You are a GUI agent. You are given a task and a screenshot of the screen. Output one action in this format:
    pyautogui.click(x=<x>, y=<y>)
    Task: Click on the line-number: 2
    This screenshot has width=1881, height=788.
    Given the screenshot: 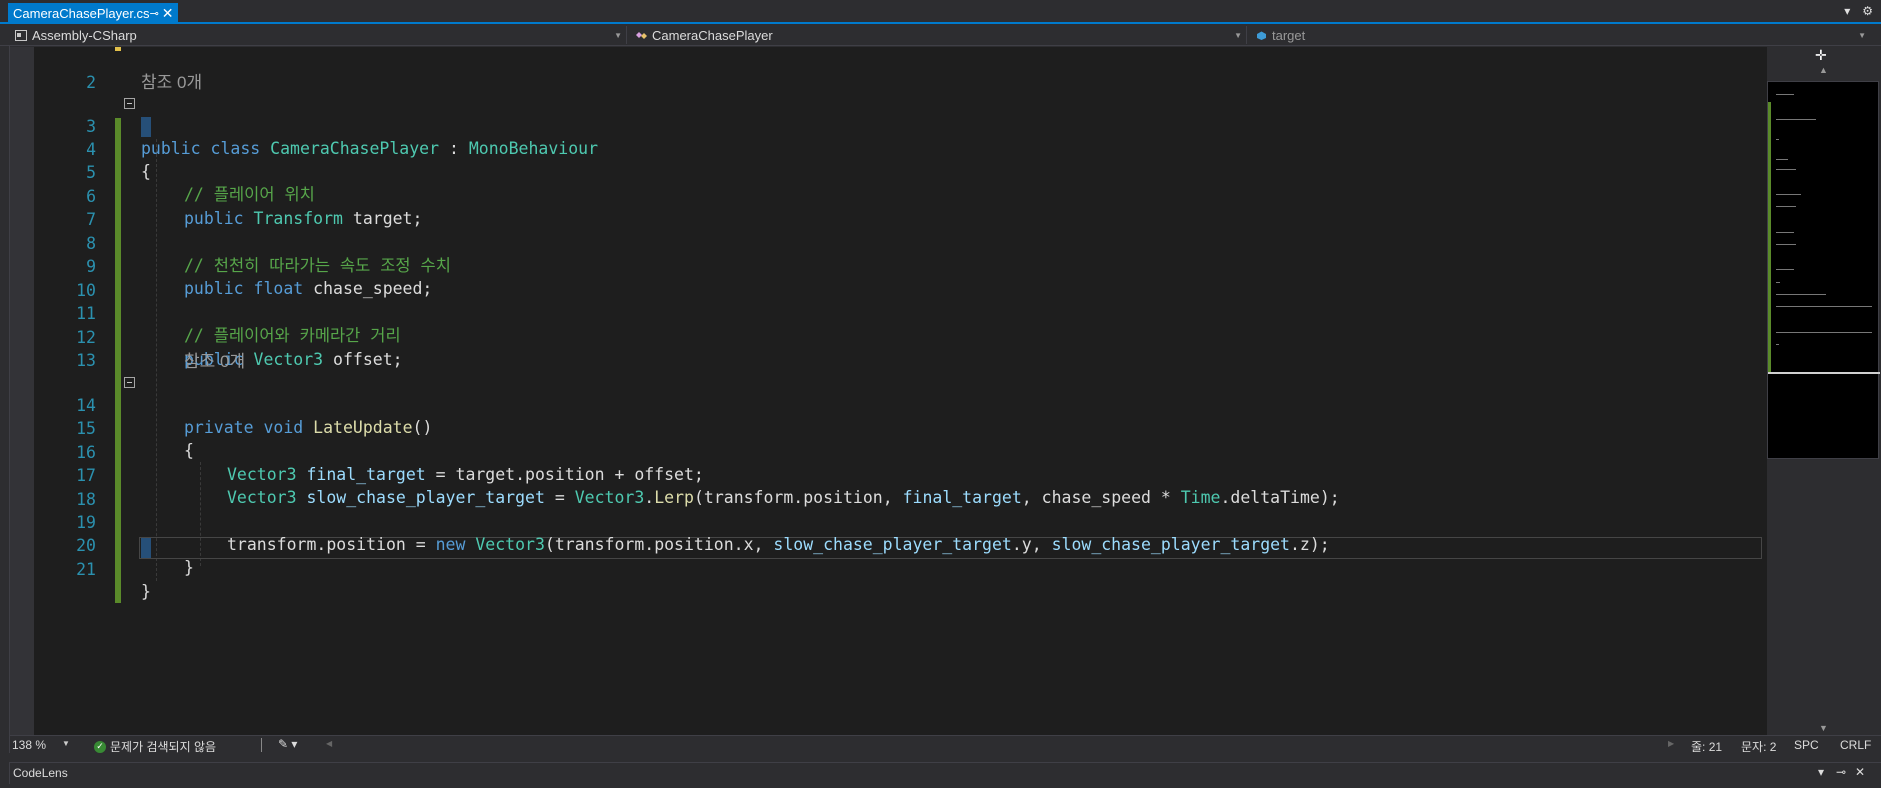 What is the action you would take?
    pyautogui.click(x=91, y=82)
    